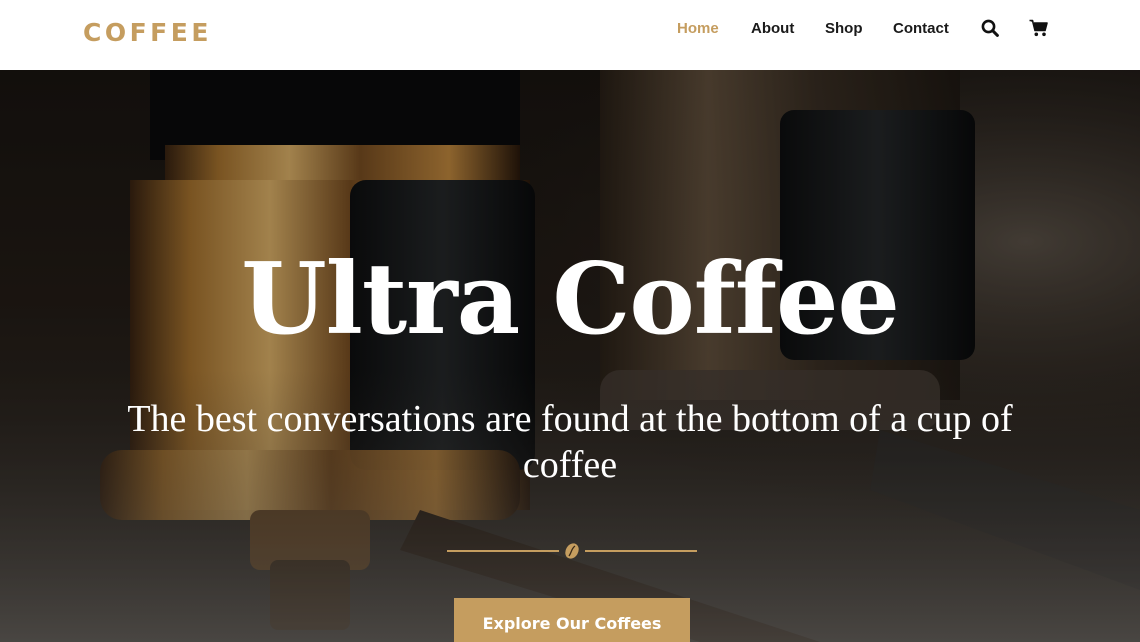 This screenshot has height=642, width=1140. What do you see at coordinates (990, 30) in the screenshot?
I see `search-icon` at bounding box center [990, 30].